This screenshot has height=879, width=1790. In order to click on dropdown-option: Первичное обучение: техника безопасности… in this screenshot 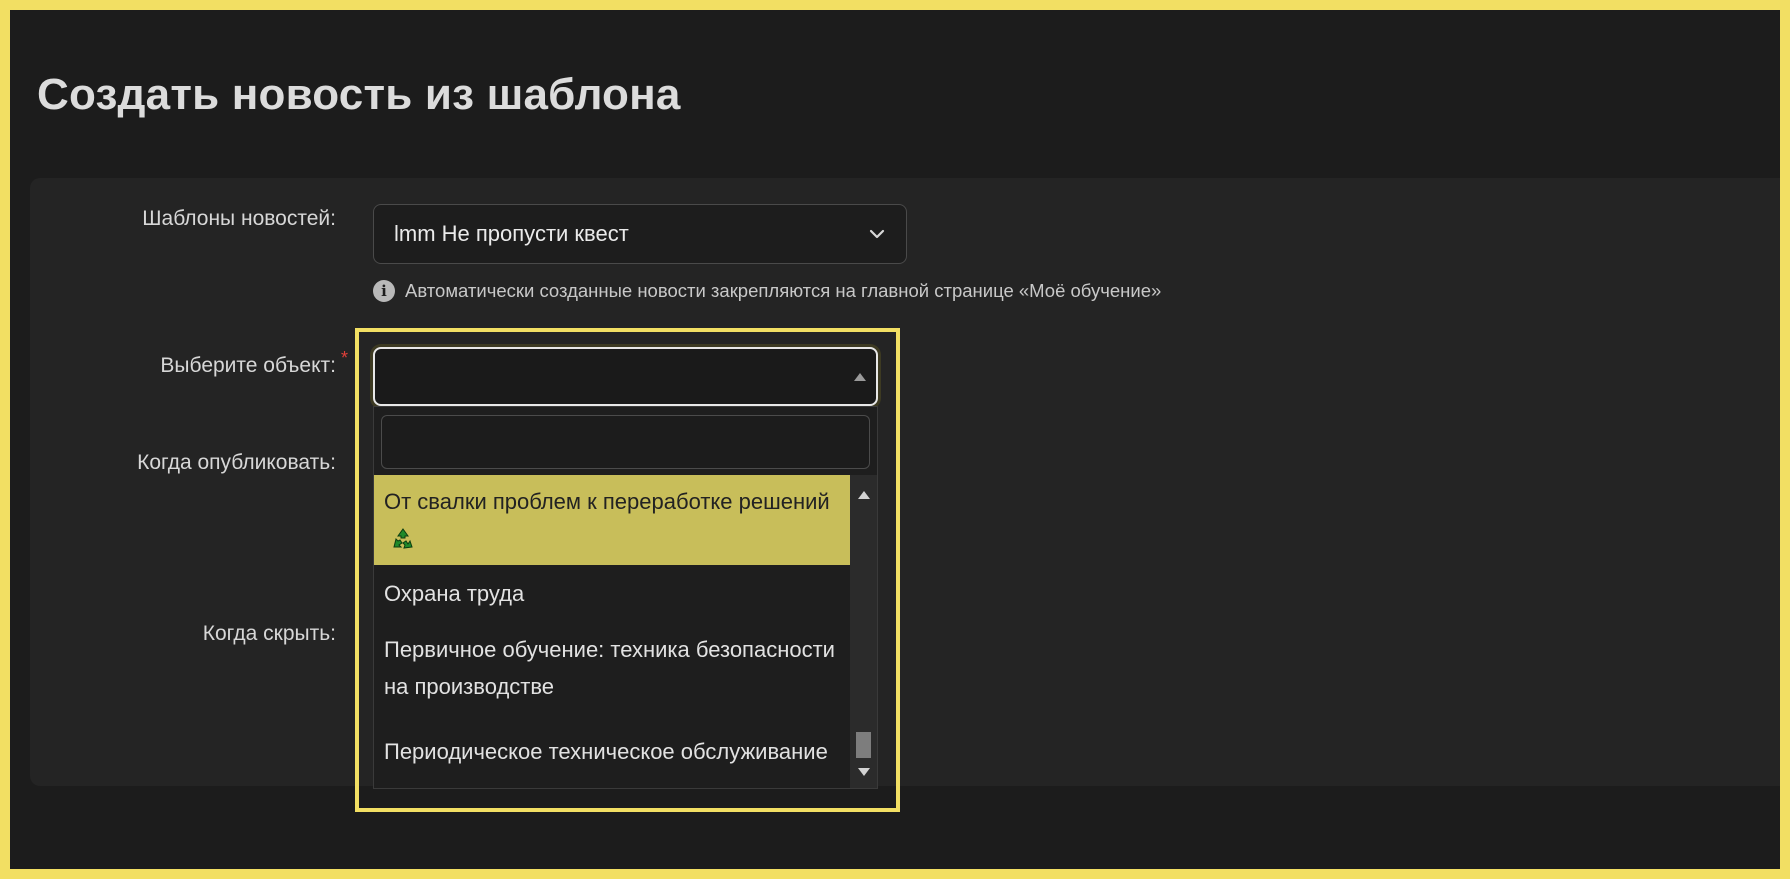, I will do `click(612, 670)`.